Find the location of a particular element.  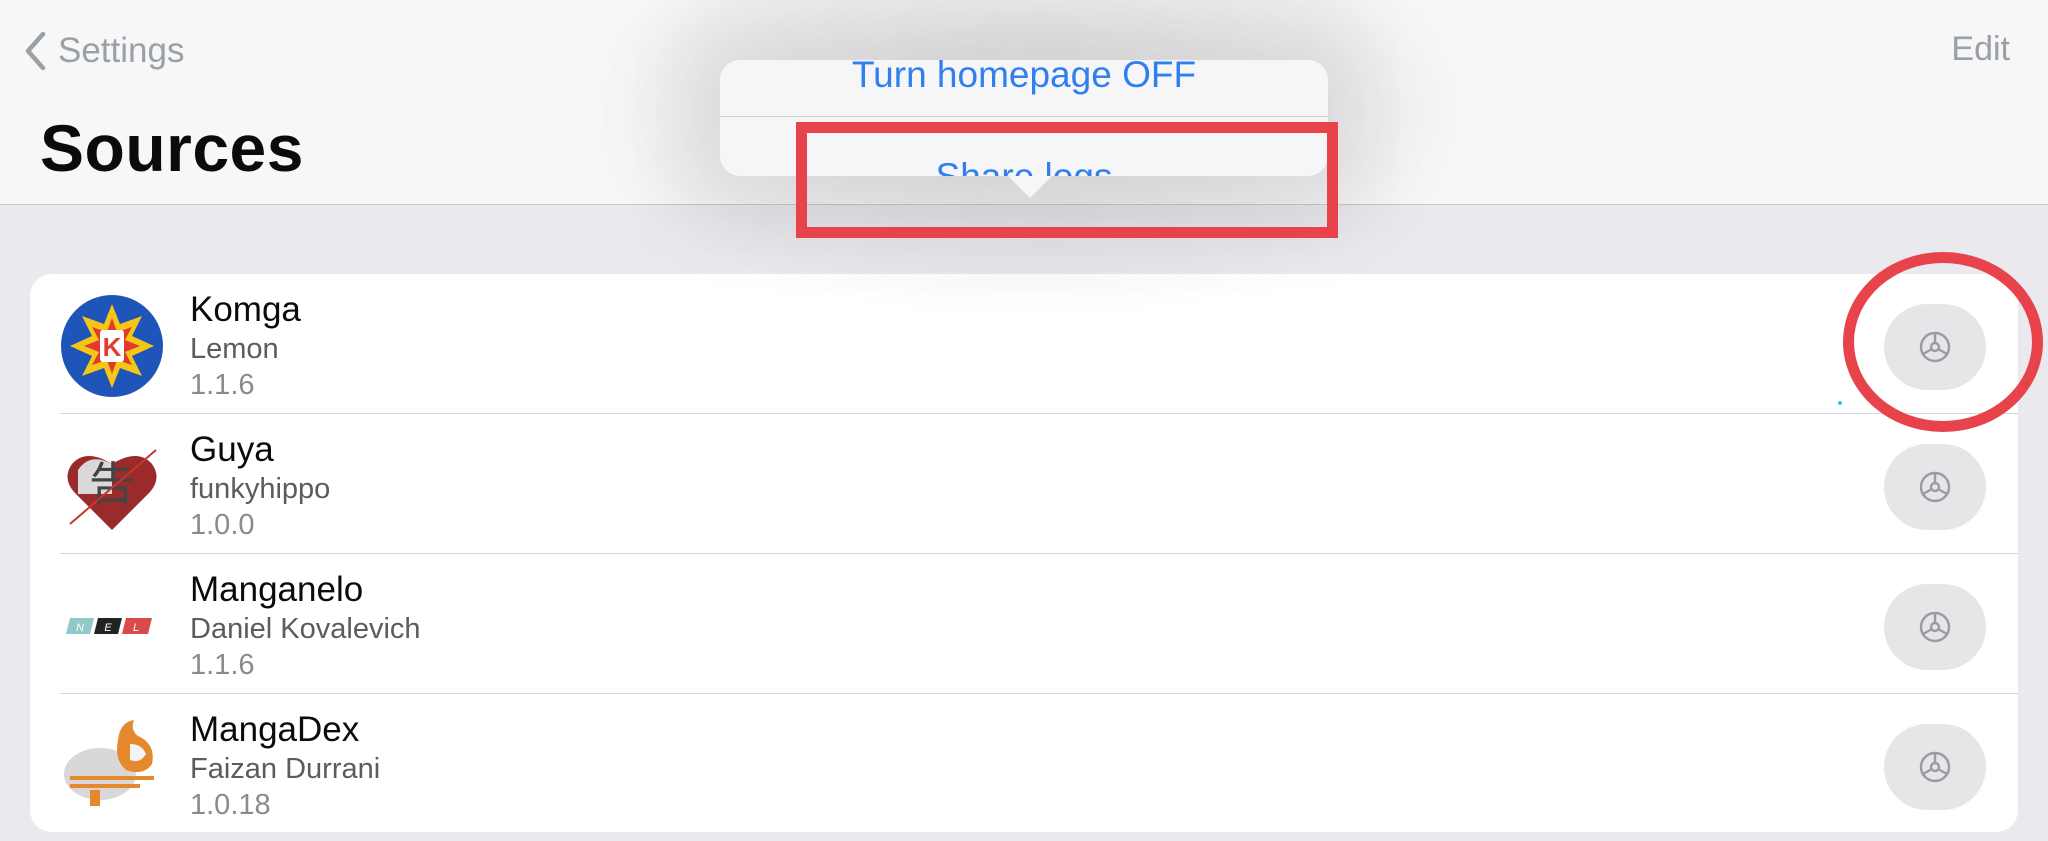

svg-text: N is located at coordinates (80, 628).